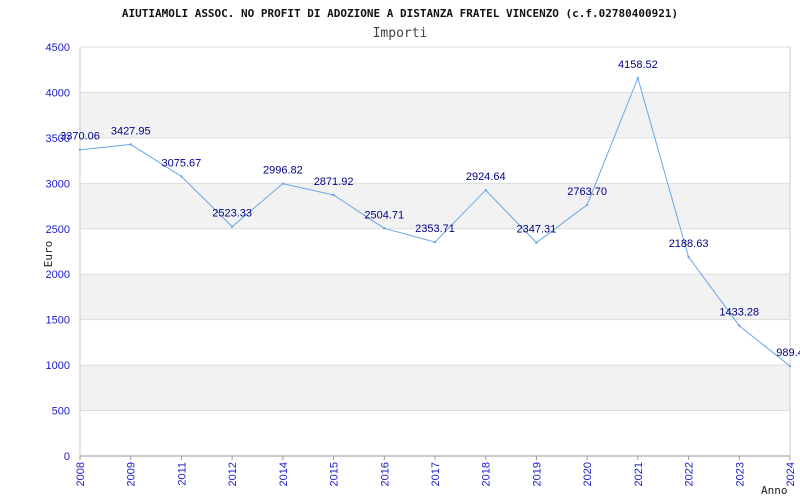  Describe the element at coordinates (788, 353) in the screenshot. I see `data-label: 989.4` at that location.